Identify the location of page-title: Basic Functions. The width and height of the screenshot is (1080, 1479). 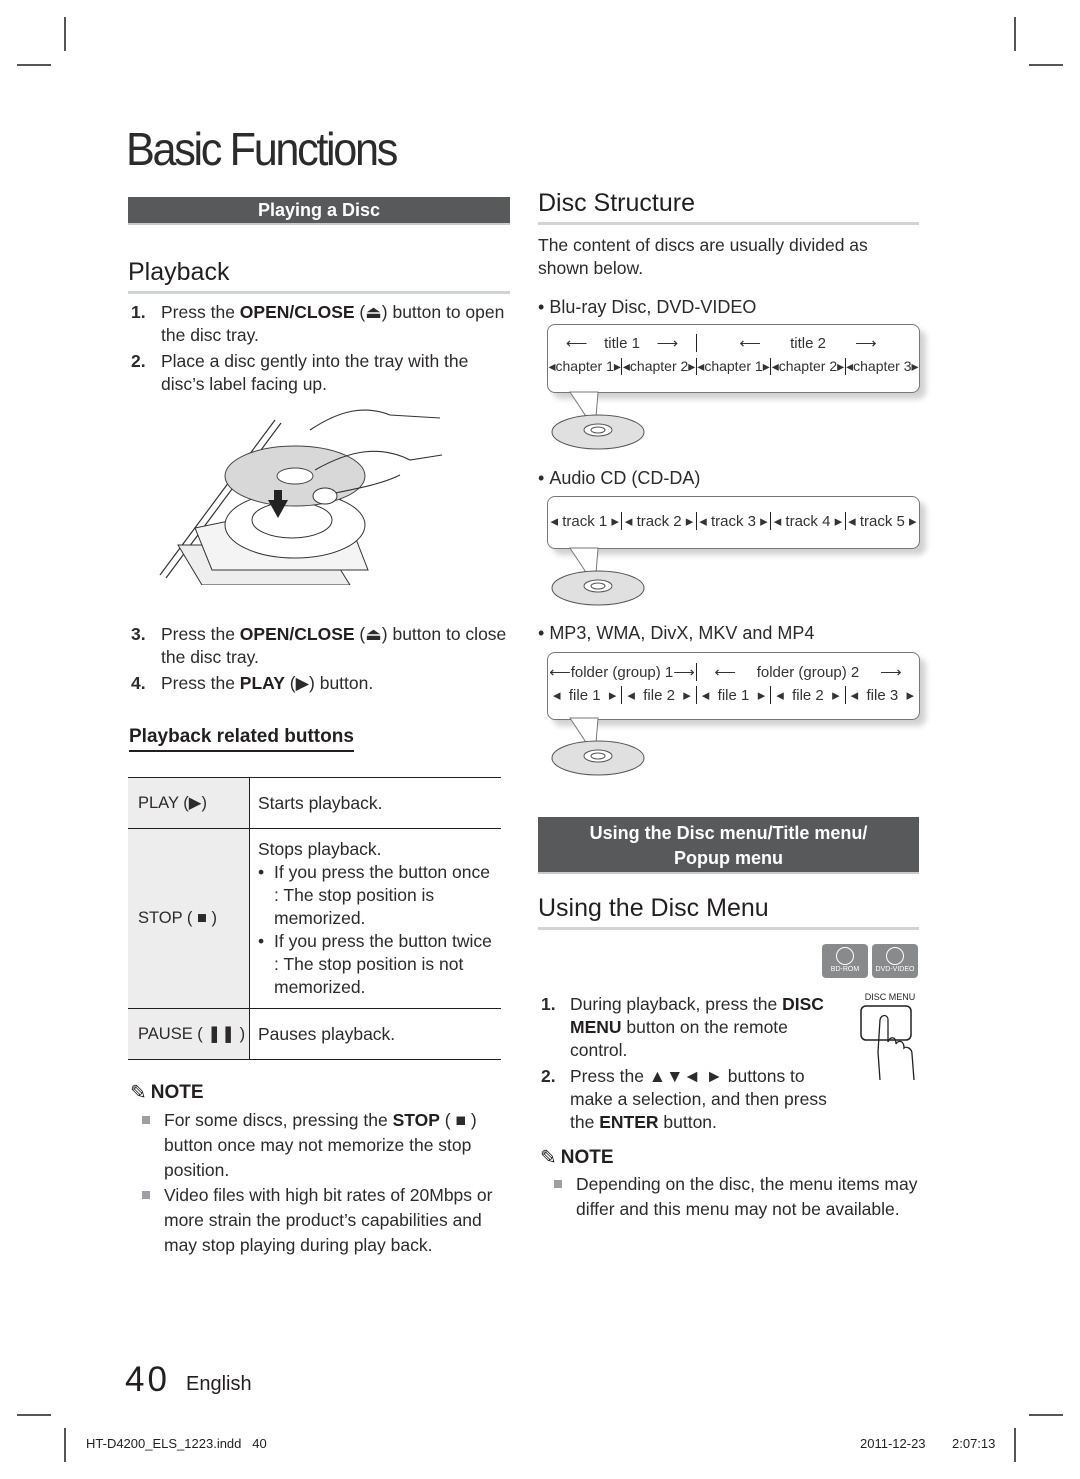
(262, 149).